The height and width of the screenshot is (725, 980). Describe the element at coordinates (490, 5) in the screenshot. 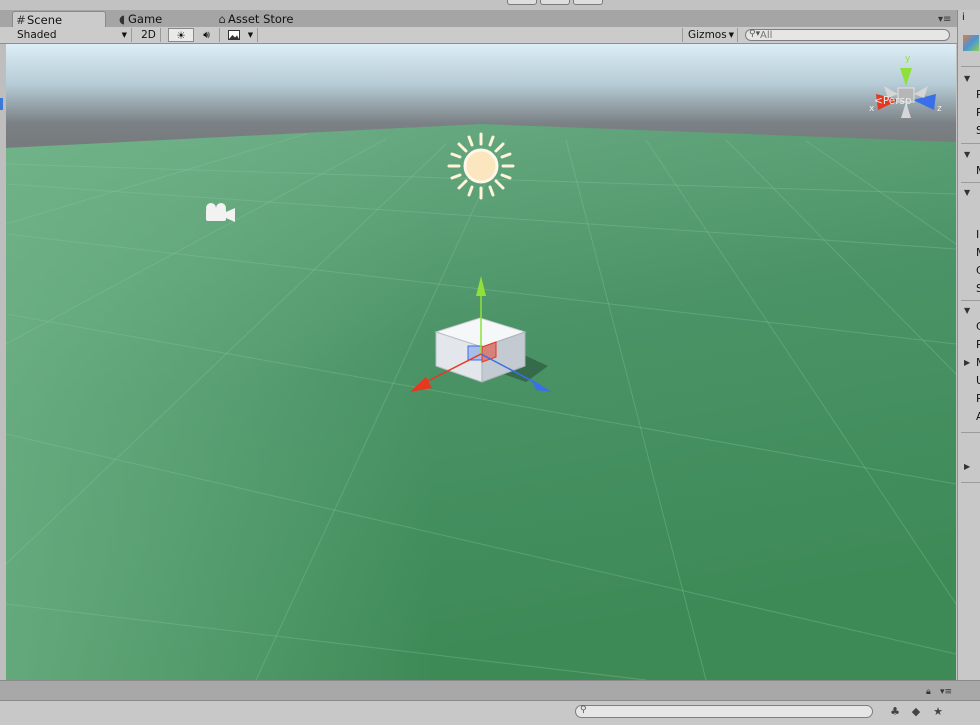

I see `main-toolbar-strip` at that location.